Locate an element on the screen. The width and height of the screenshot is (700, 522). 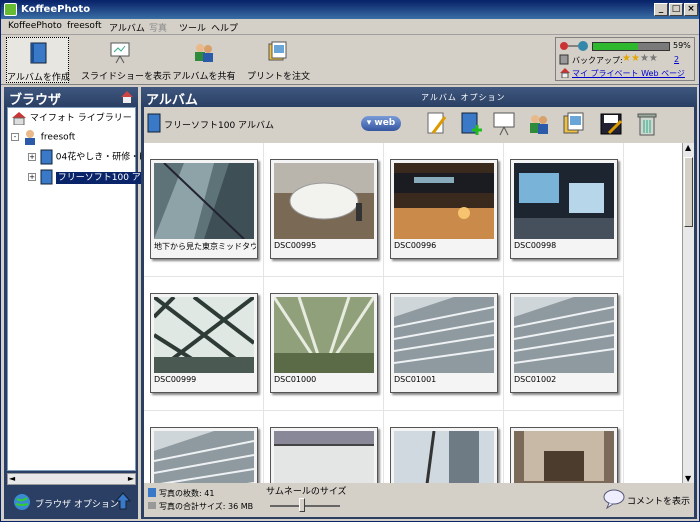
menu-tools: ツール is located at coordinates (192, 27).